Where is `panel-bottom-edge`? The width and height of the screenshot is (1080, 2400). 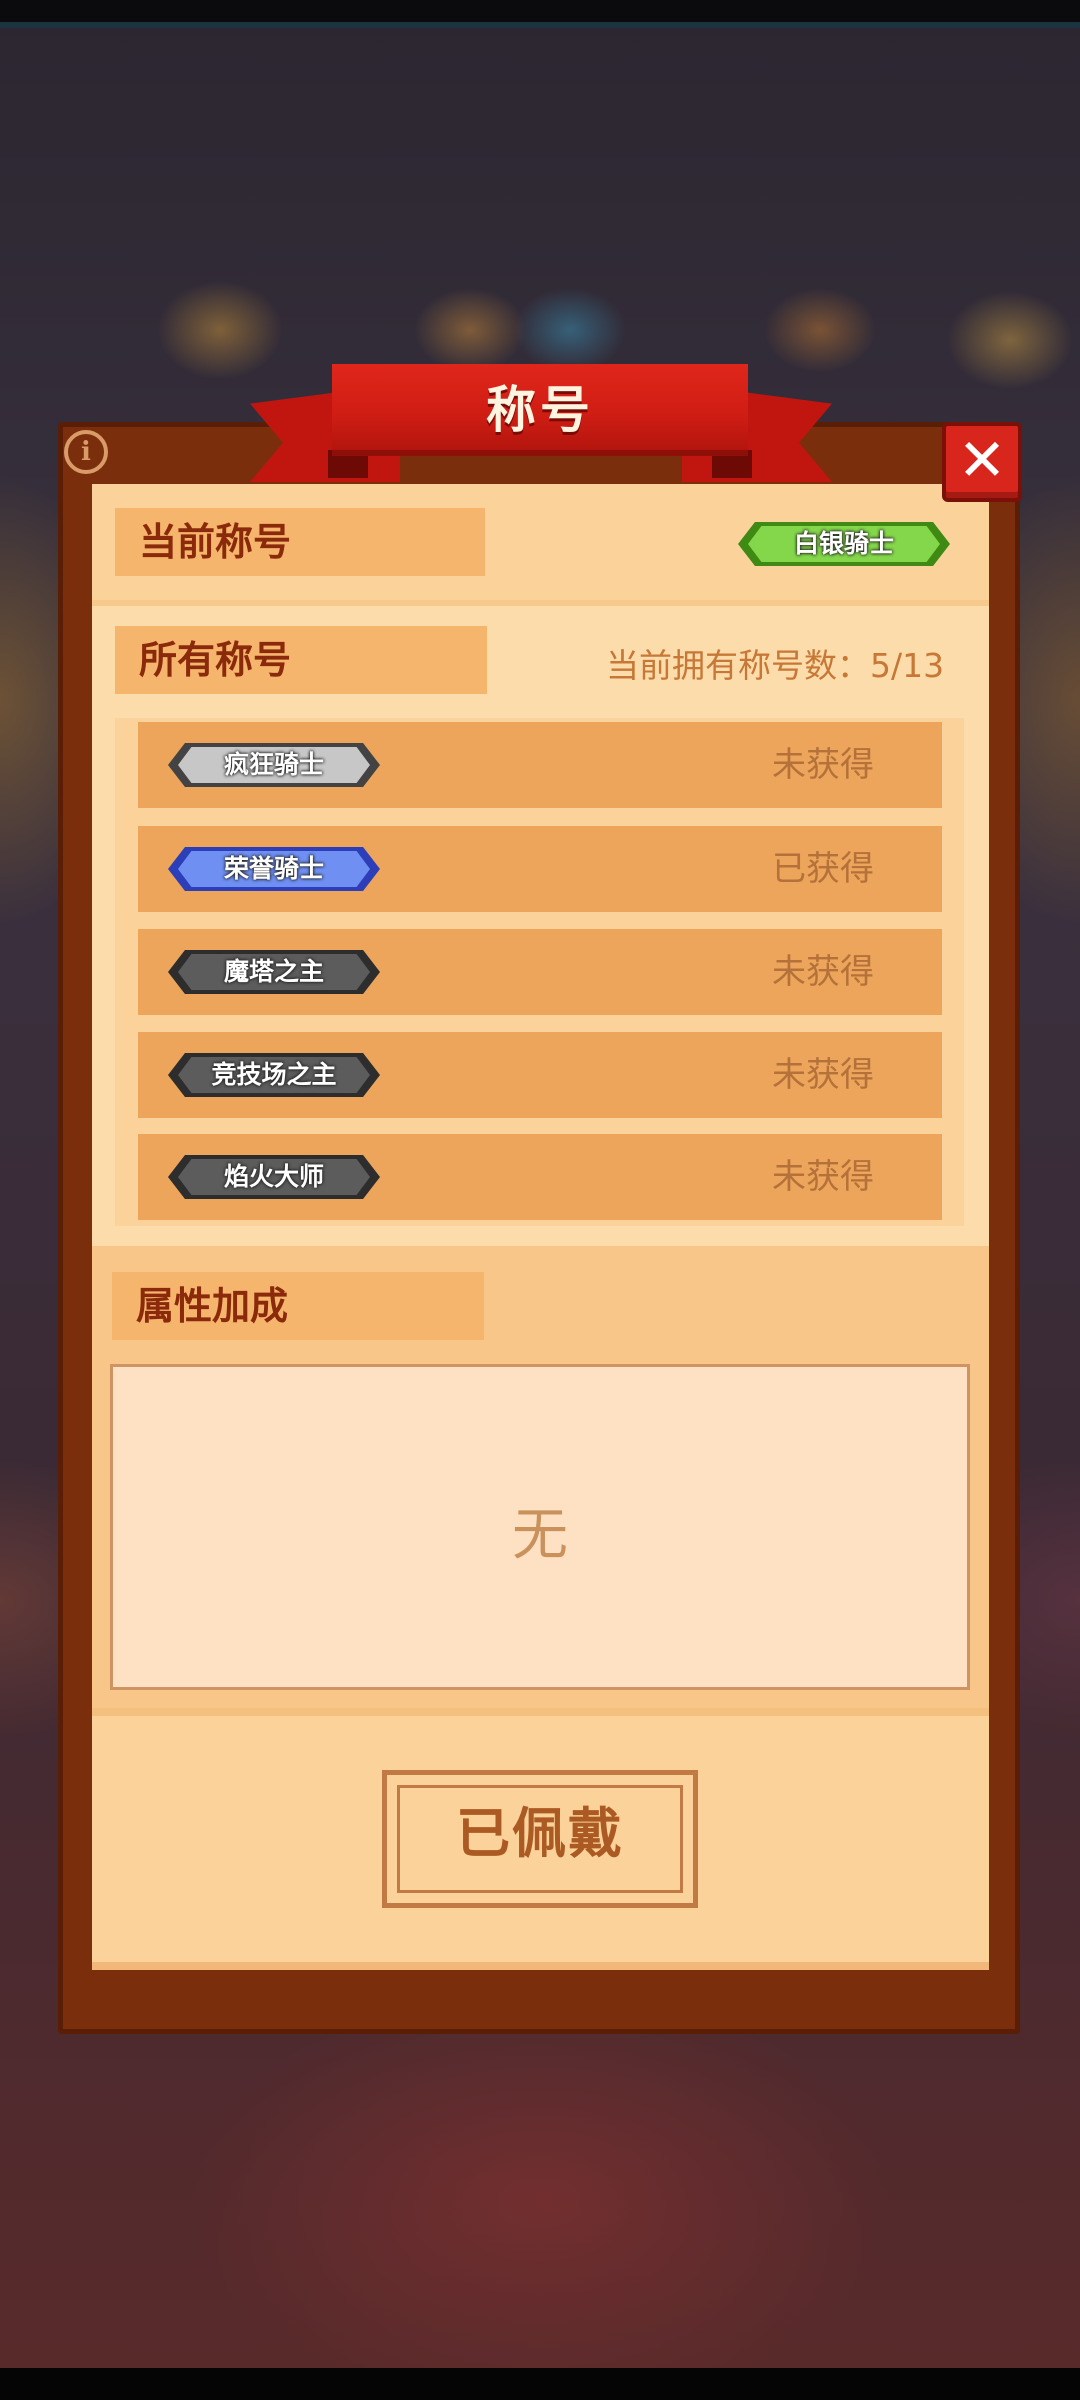 panel-bottom-edge is located at coordinates (540, 1966).